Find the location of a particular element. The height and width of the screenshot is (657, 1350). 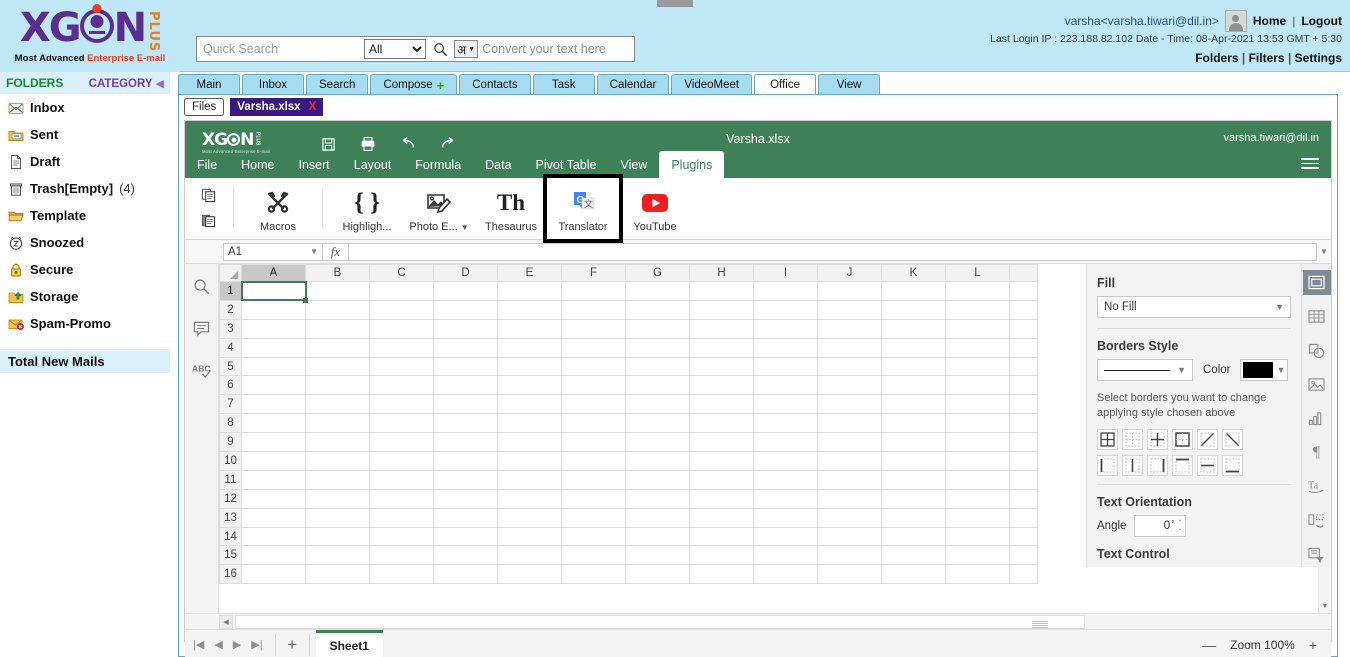

ribbon-button-macros: Macros is located at coordinates (278, 208).